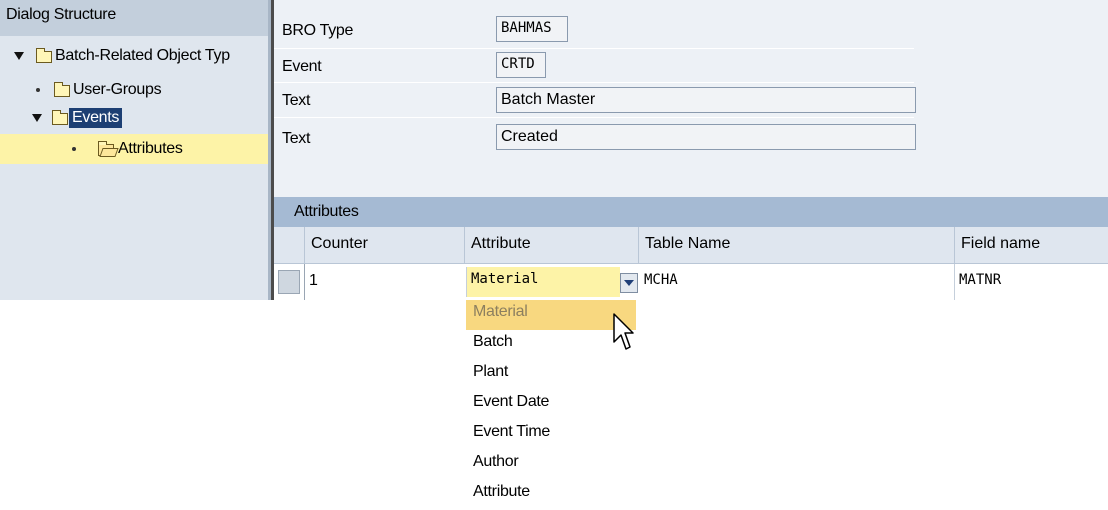 The height and width of the screenshot is (510, 1108). Describe the element at coordinates (543, 282) in the screenshot. I see `attribute-dropdown-field: Material` at that location.